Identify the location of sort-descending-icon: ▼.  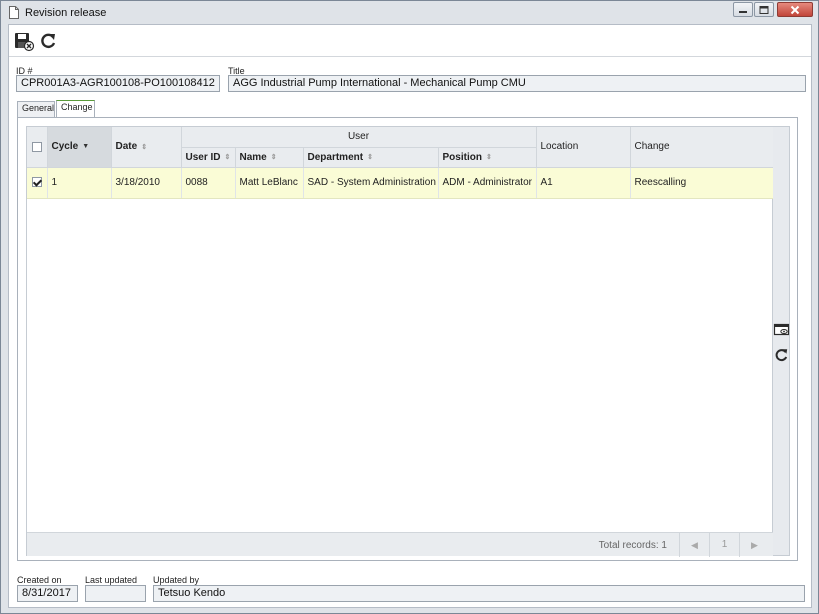
(86, 147).